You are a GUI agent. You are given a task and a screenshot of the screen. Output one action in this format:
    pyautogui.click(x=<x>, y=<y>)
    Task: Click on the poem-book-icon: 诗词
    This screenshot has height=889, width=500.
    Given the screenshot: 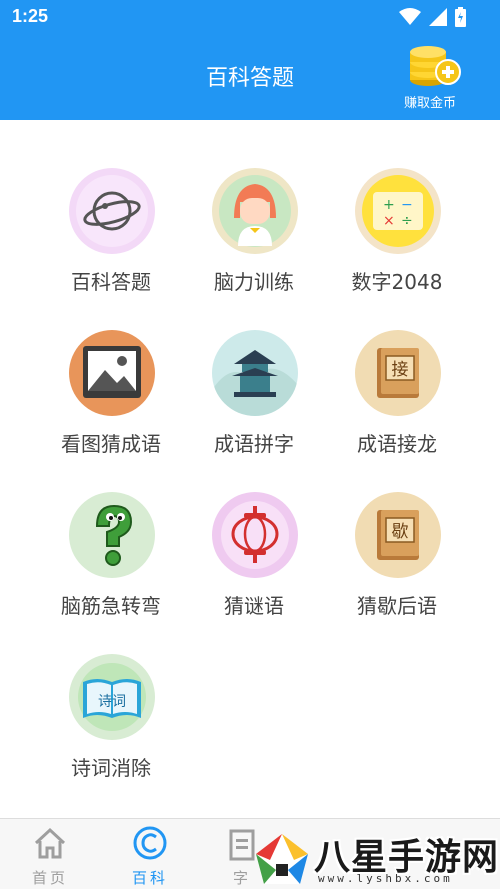 What is the action you would take?
    pyautogui.click(x=112, y=697)
    